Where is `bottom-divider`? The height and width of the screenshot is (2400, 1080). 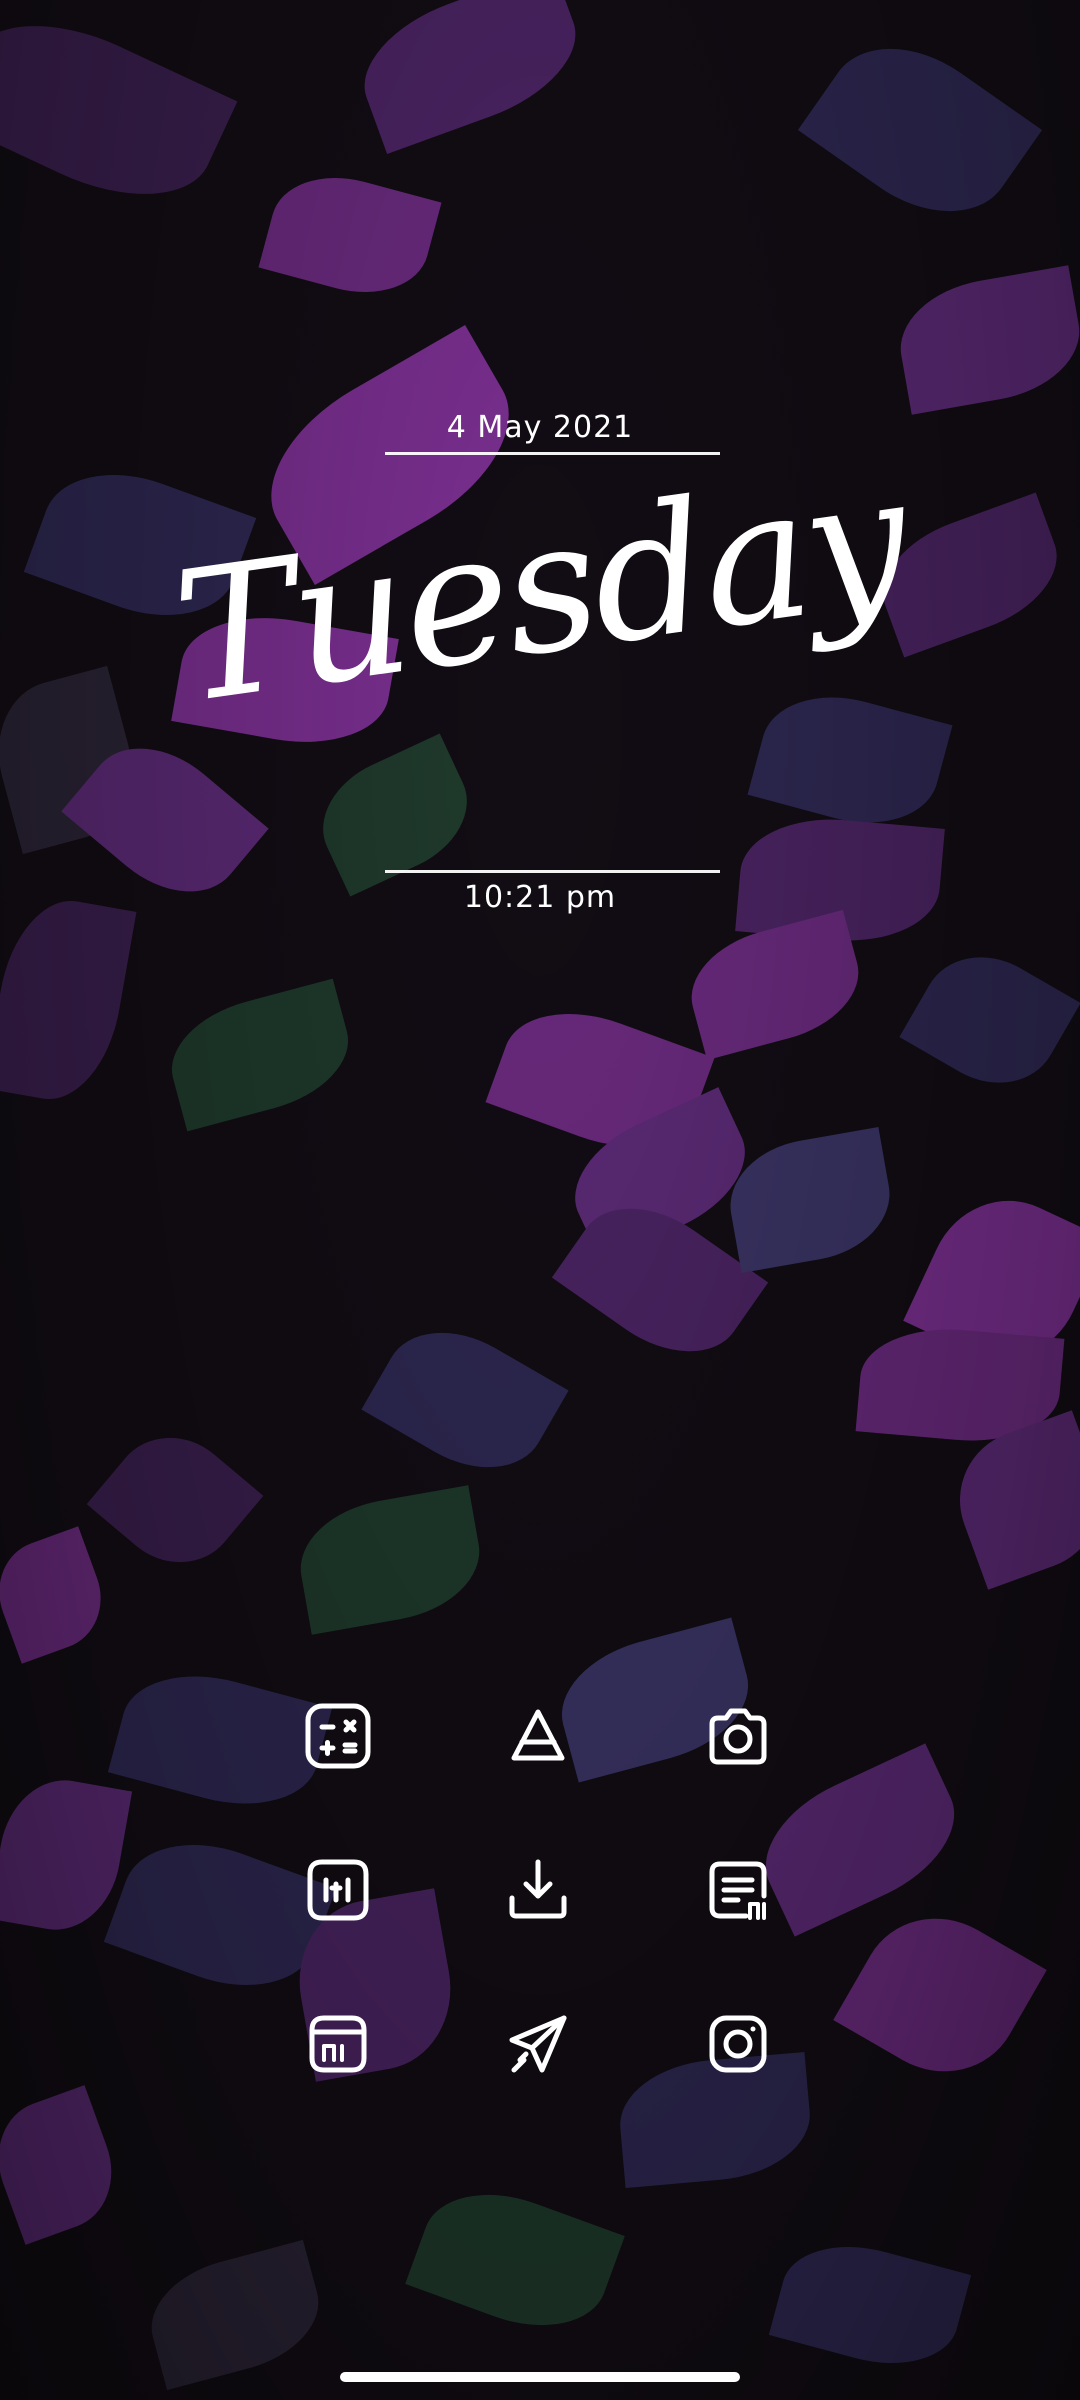 bottom-divider is located at coordinates (552, 871).